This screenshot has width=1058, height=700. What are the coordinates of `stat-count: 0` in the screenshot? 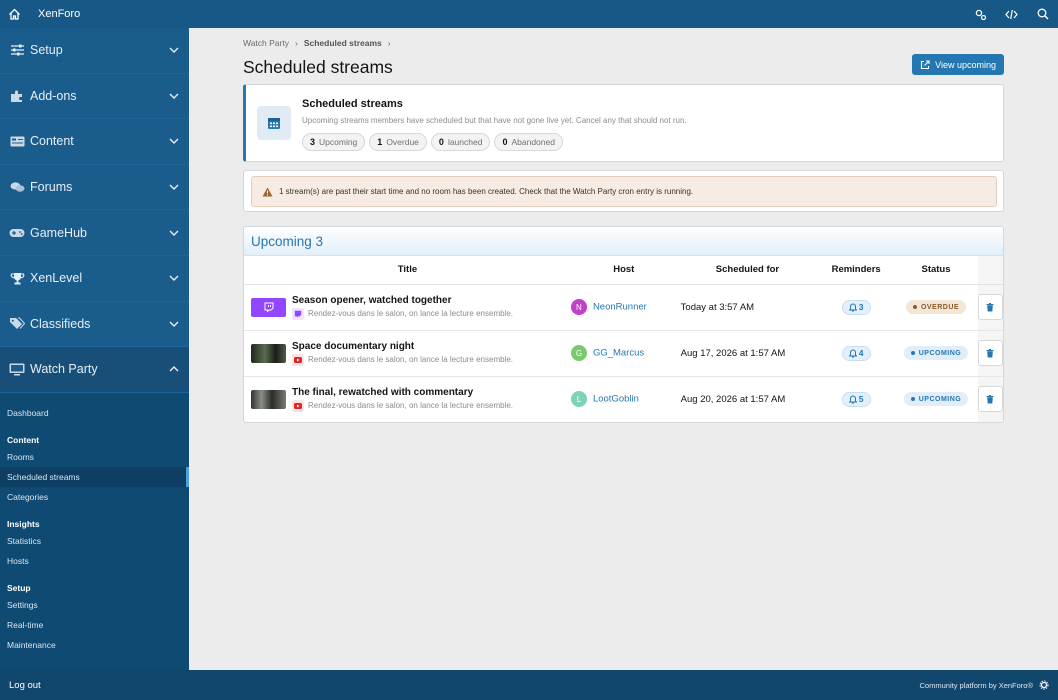 It's located at (505, 142).